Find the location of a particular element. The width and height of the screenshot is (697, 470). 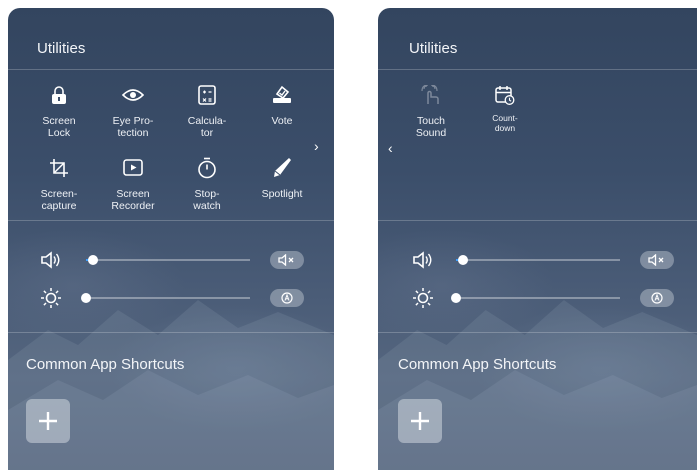

tool-label: Vote is located at coordinates (282, 121).